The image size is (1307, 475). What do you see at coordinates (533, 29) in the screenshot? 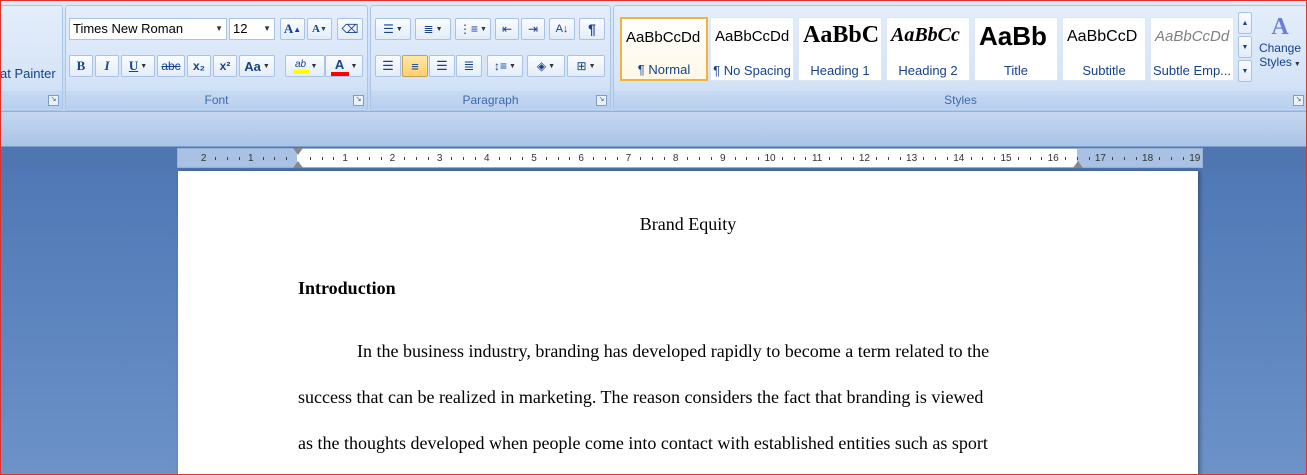
I see `increase-indent-button: ⇥` at bounding box center [533, 29].